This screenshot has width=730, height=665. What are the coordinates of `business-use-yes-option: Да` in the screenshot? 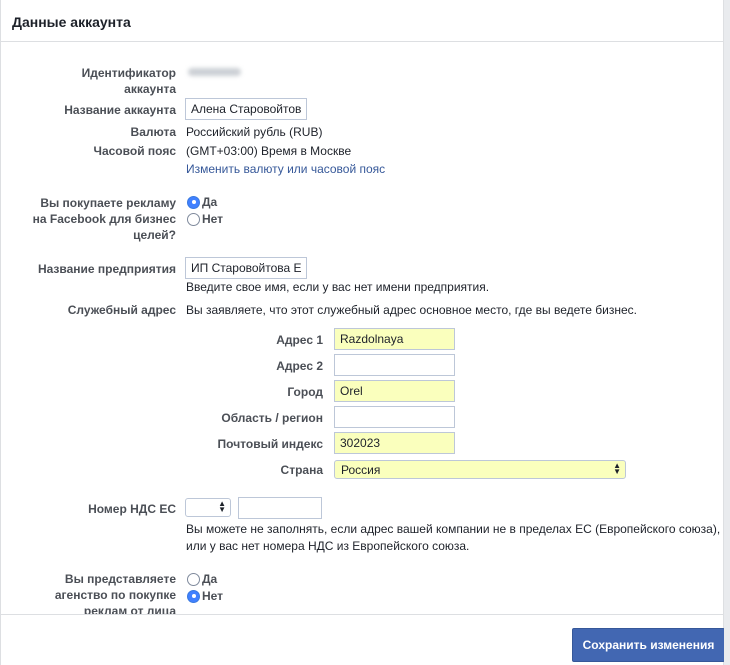 It's located at (202, 202).